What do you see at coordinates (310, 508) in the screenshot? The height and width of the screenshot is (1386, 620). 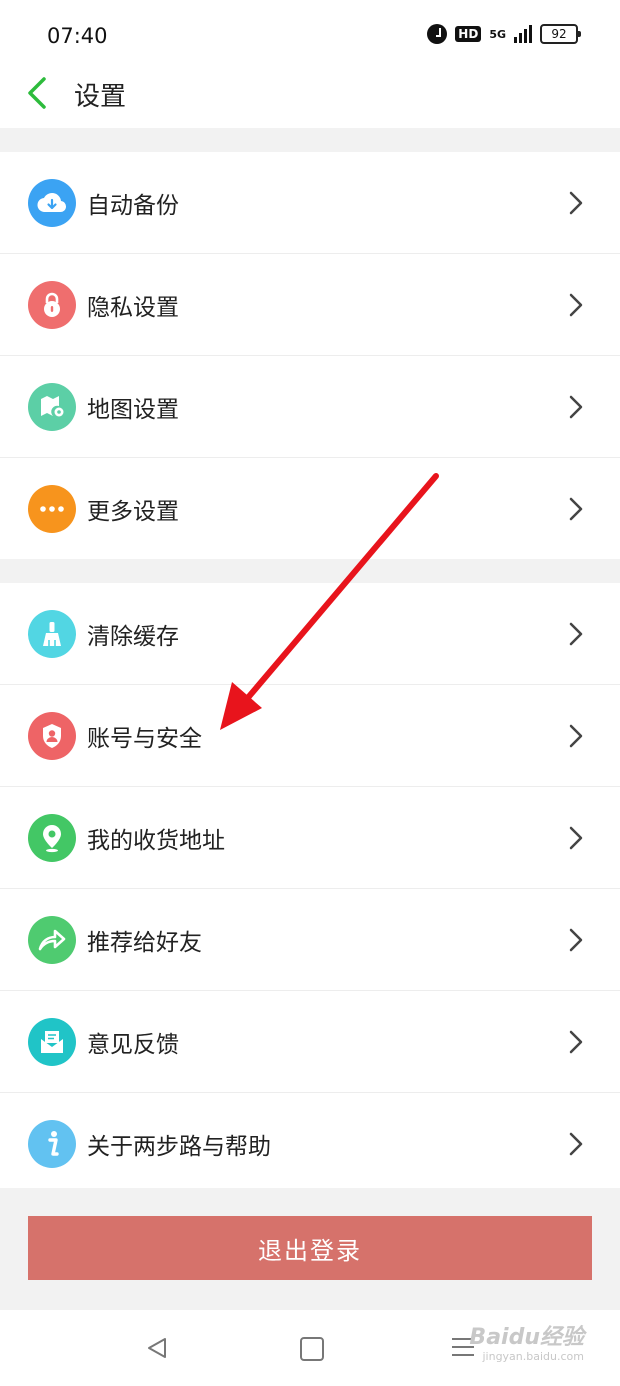 I see `settings-item-more: 更多设置` at bounding box center [310, 508].